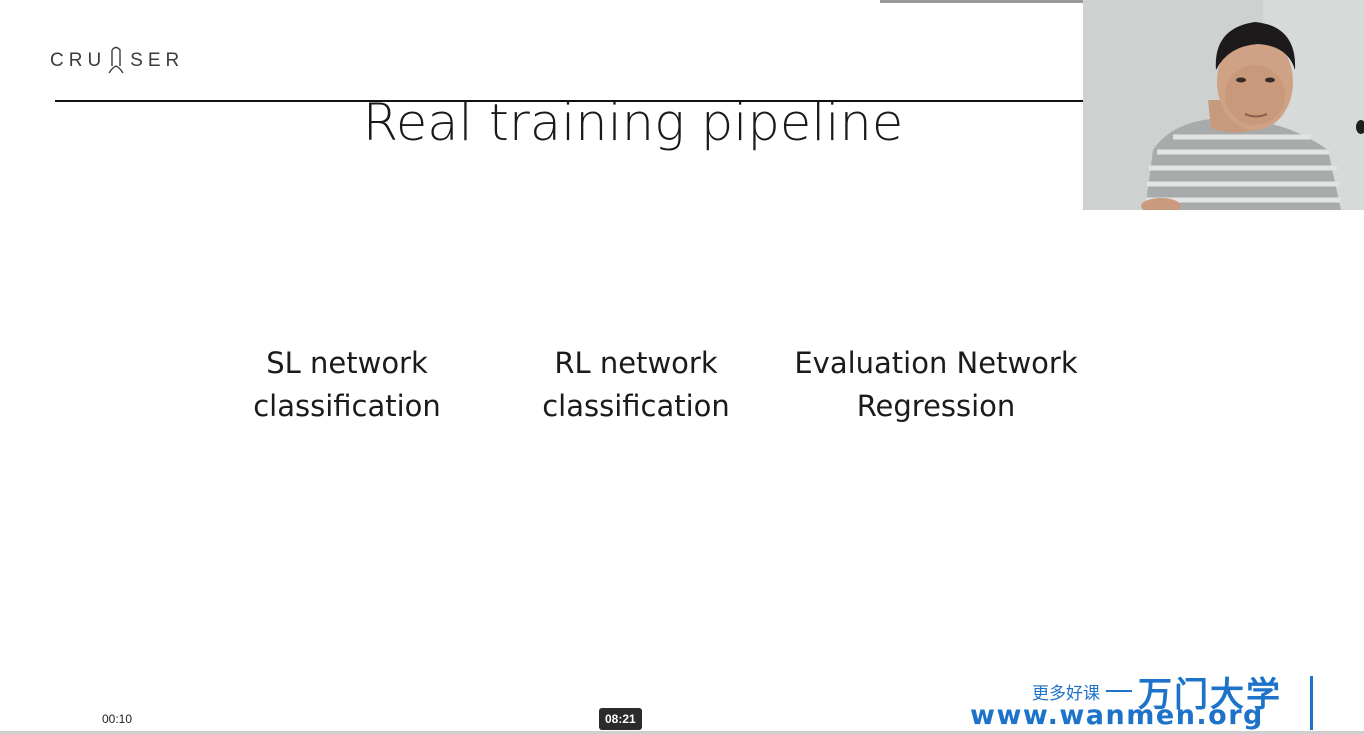  I want to click on logo-text-left: CRU, so click(78, 60).